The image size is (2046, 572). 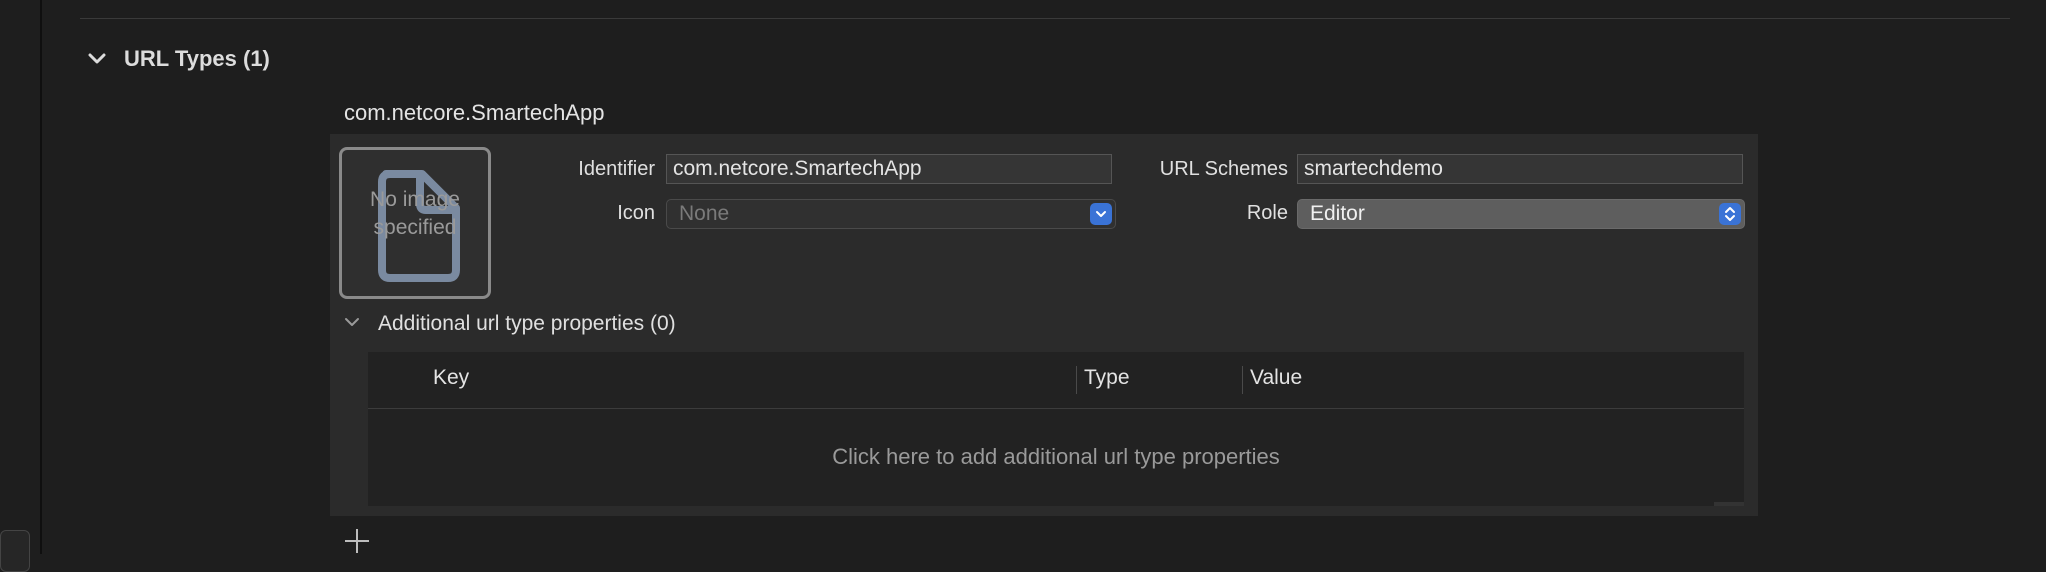 What do you see at coordinates (616, 169) in the screenshot?
I see `identifier-label: Identifier` at bounding box center [616, 169].